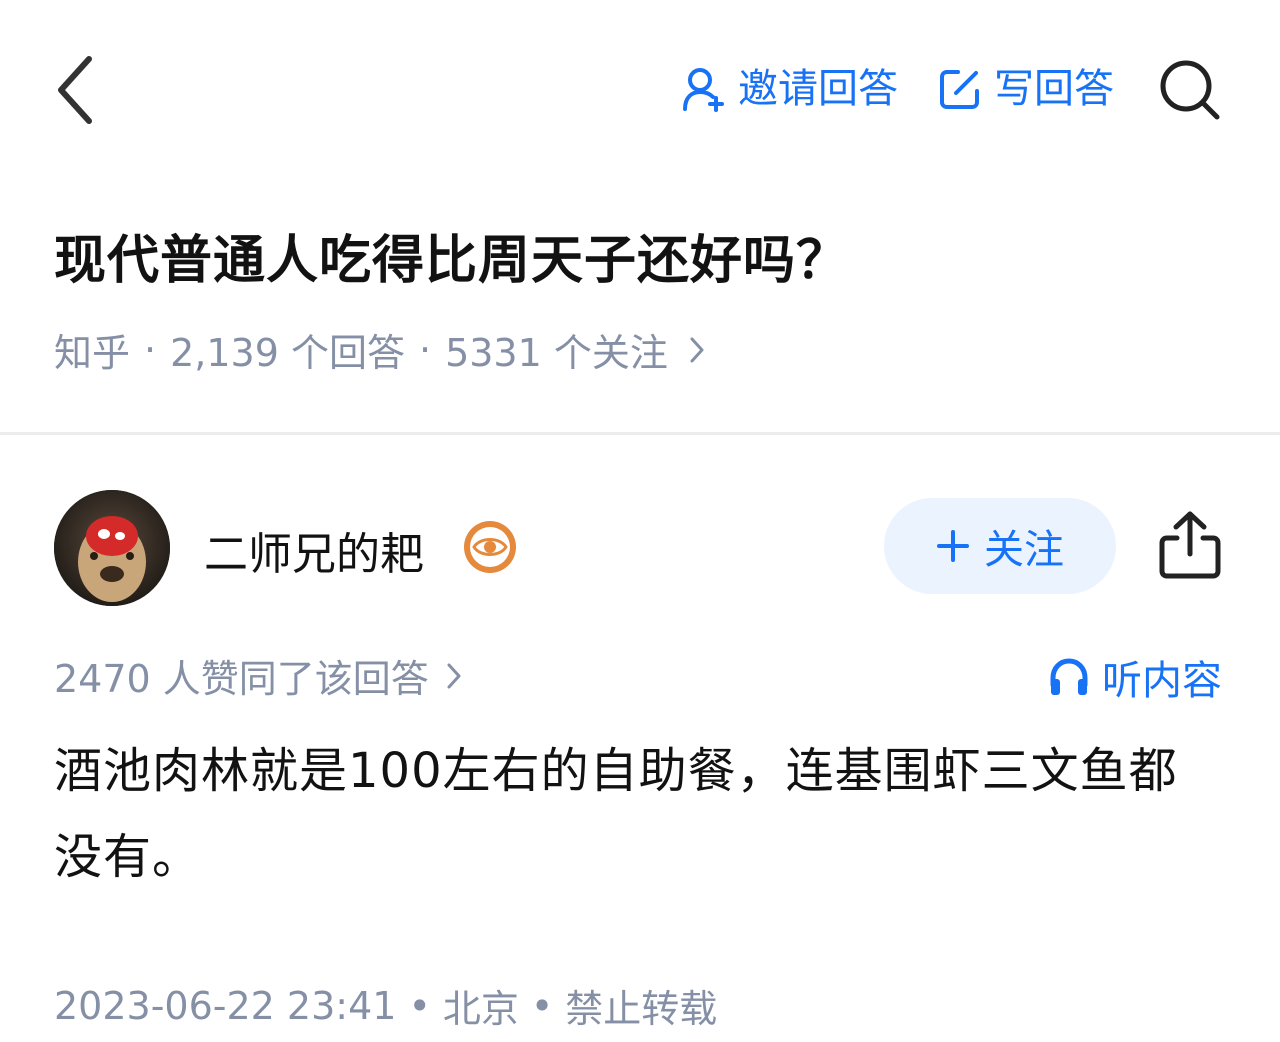 This screenshot has width=1280, height=1042. I want to click on back-button, so click(75, 90).